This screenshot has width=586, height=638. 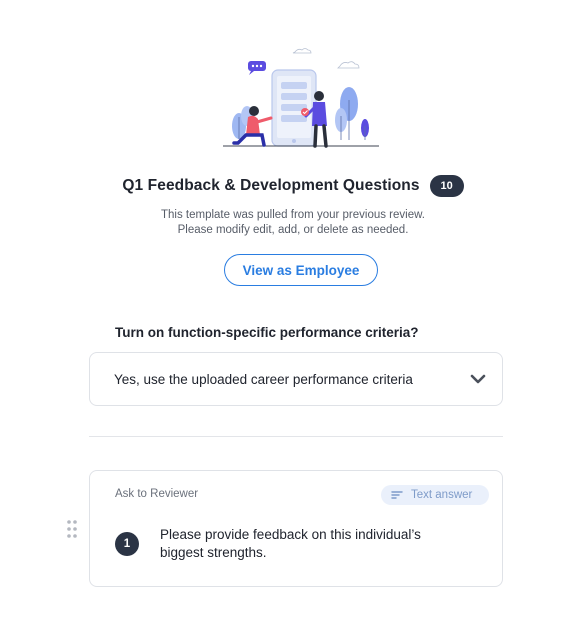 I want to click on question-number: 1, so click(x=127, y=544).